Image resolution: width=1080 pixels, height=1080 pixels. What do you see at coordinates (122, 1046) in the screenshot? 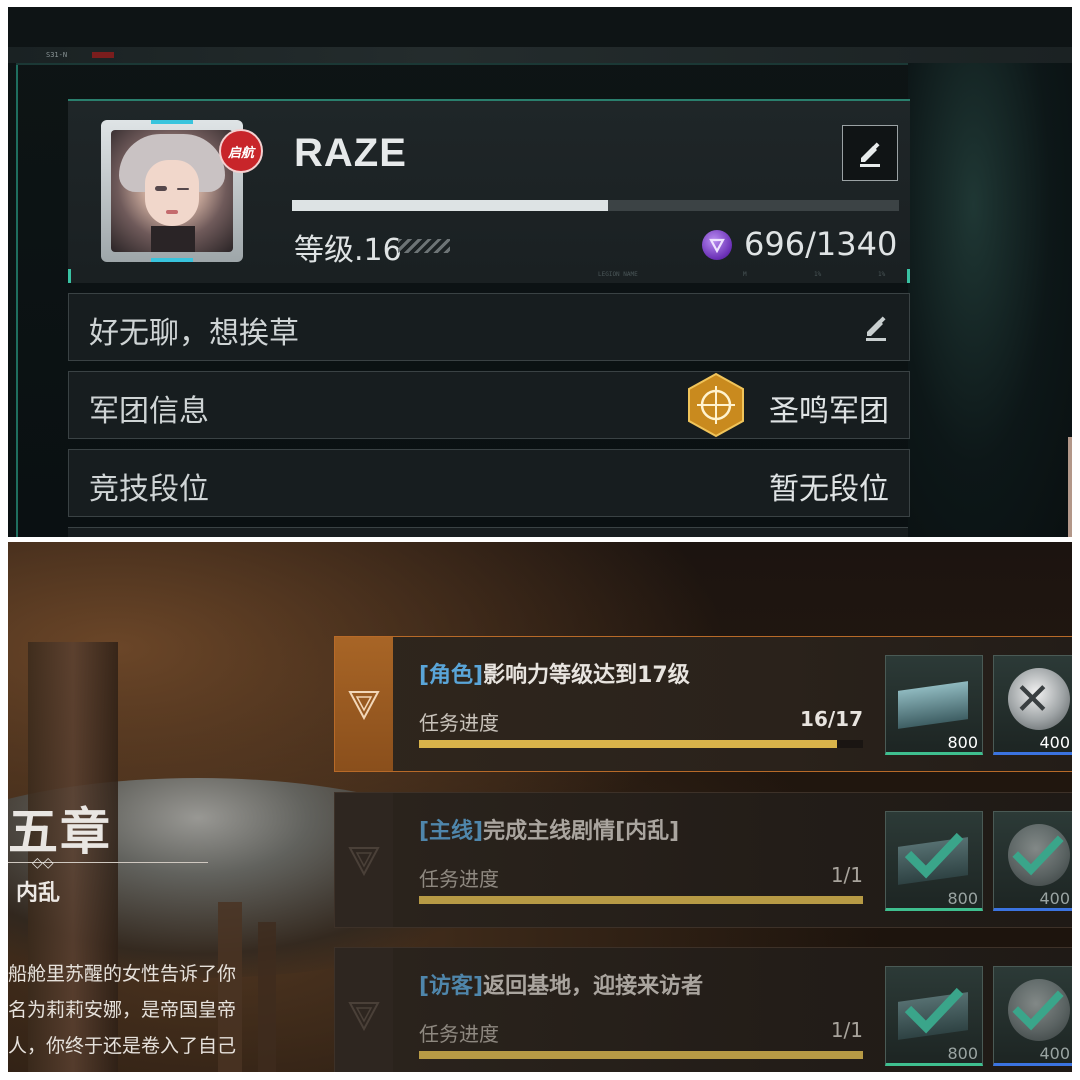
I see `story-line: 人，你终于还是卷入了自己` at bounding box center [122, 1046].